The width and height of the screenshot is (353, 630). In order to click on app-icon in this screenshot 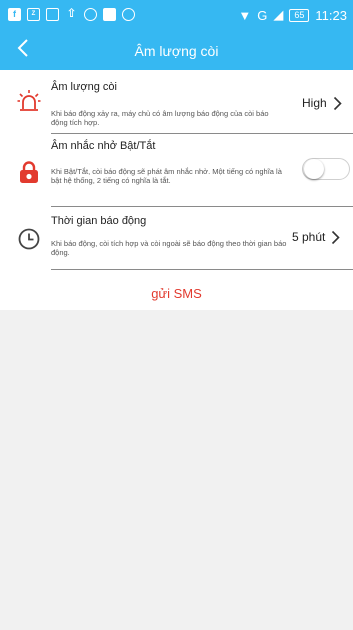, I will do `click(90, 14)`.